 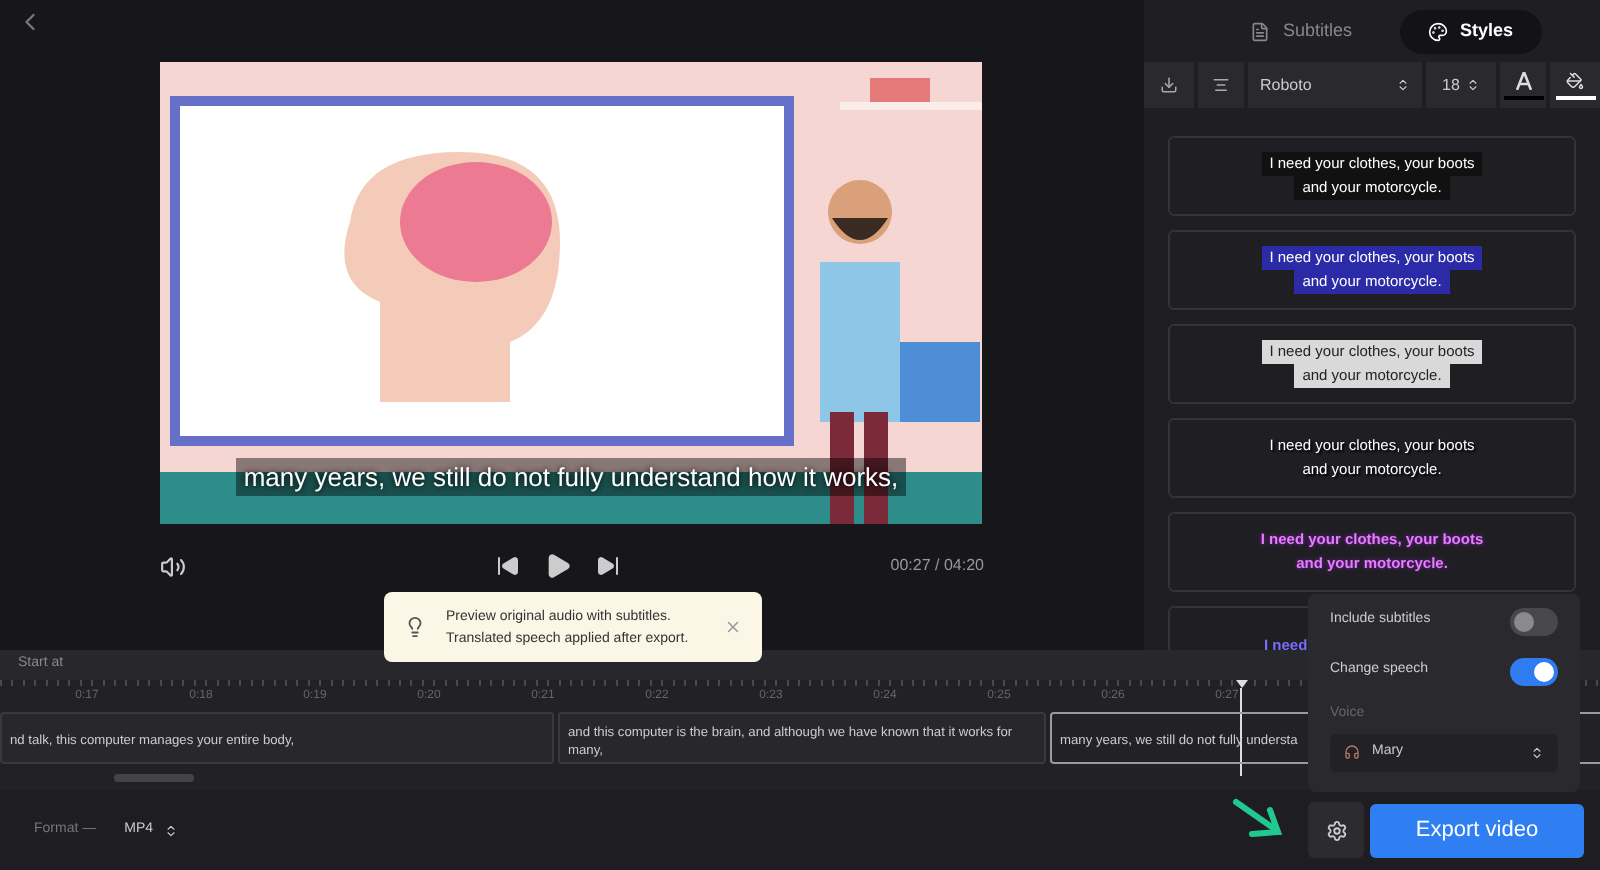 What do you see at coordinates (571, 476) in the screenshot?
I see `subtitle-caption: many years, we still do not fully understand how it works,` at bounding box center [571, 476].